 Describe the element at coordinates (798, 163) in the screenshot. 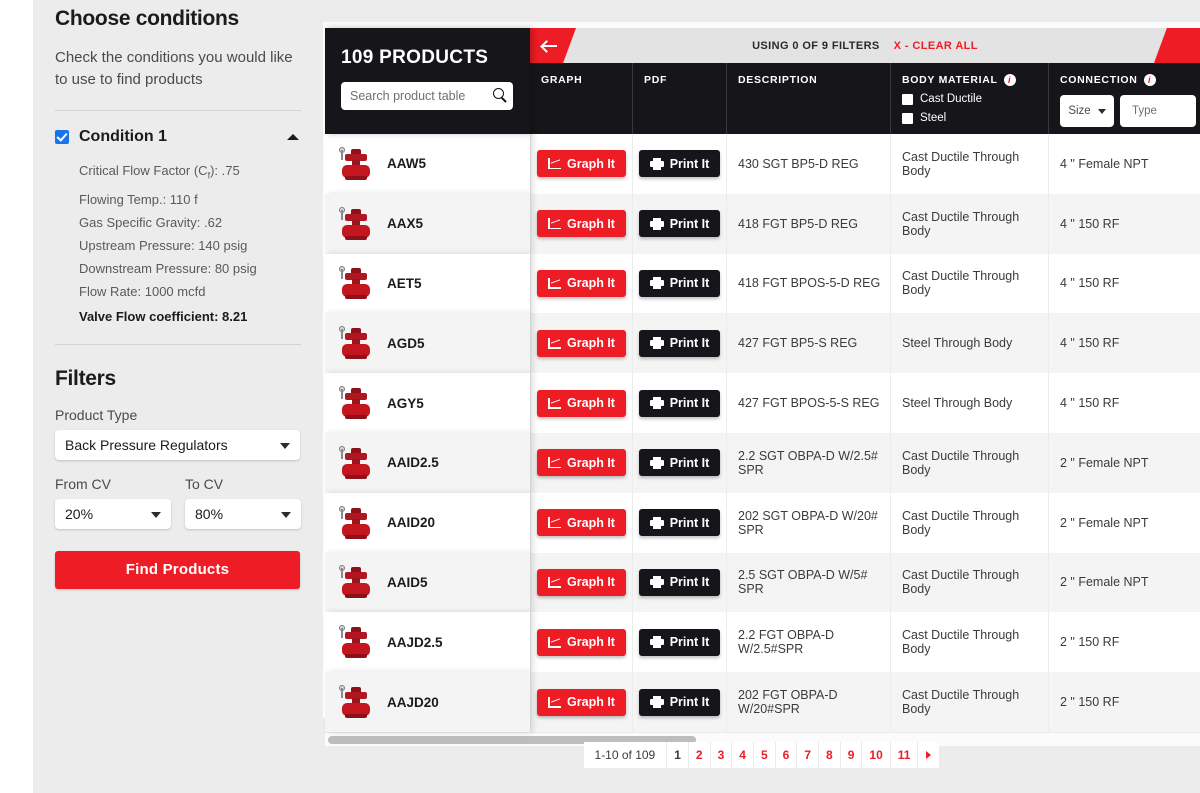

I see `description-value: 430 SGT BP5-D REG` at that location.